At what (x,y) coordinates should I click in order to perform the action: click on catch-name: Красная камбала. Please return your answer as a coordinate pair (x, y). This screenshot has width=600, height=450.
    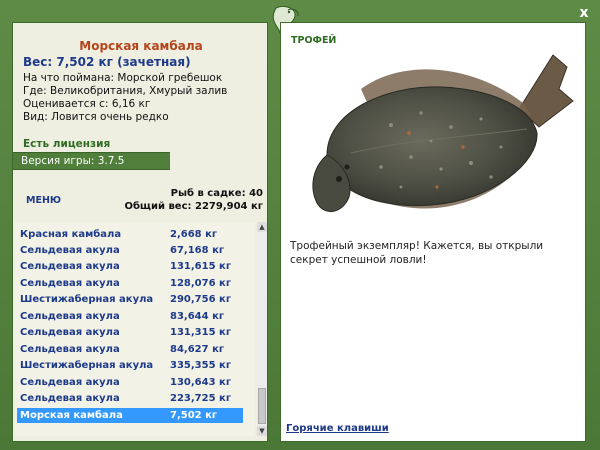
    Looking at the image, I should click on (71, 234).